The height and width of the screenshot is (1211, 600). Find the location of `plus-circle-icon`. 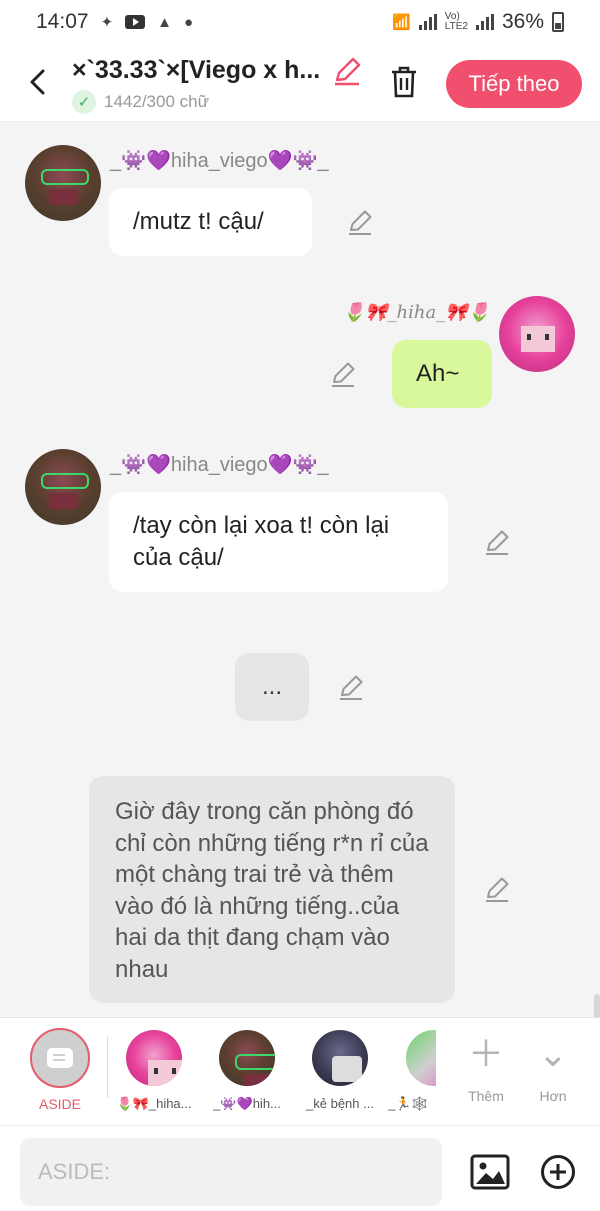

plus-circle-icon is located at coordinates (558, 1172).